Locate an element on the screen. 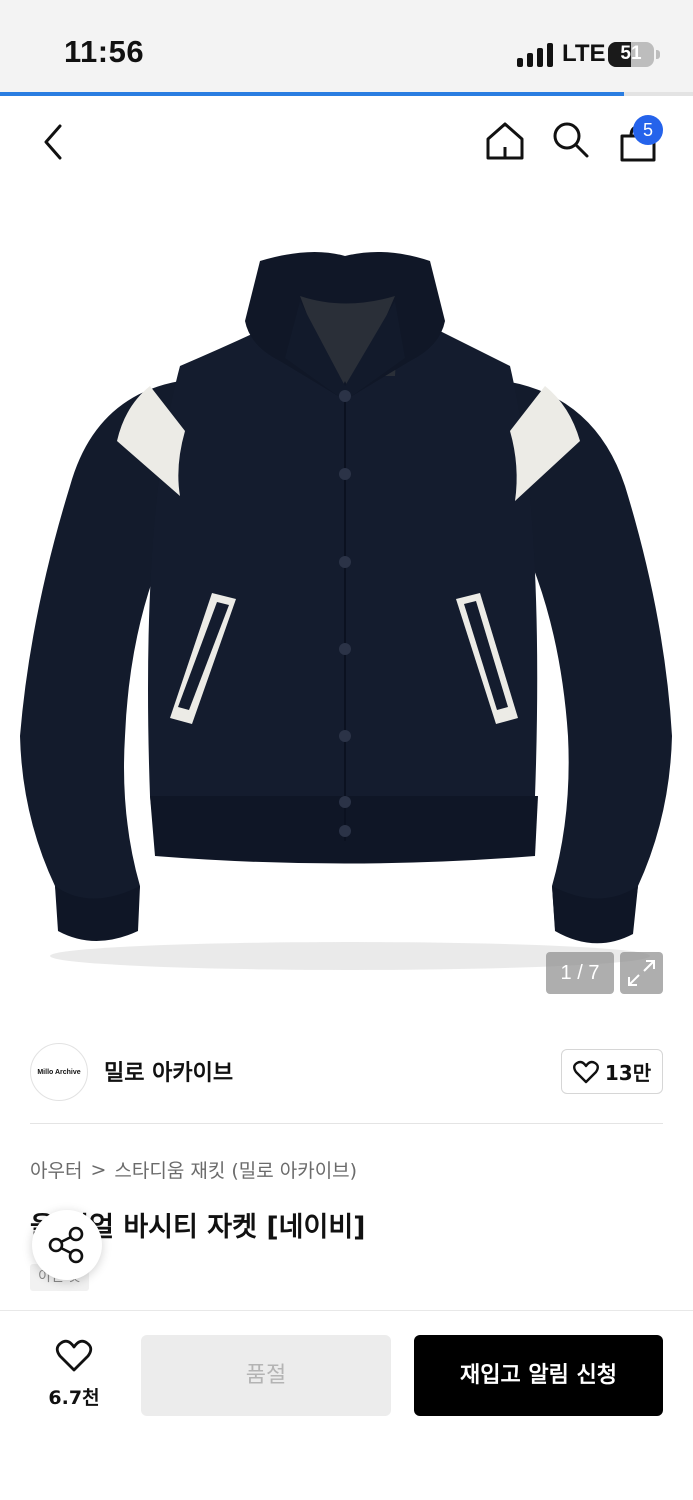  image-counter: 1 / 7 is located at coordinates (580, 973).